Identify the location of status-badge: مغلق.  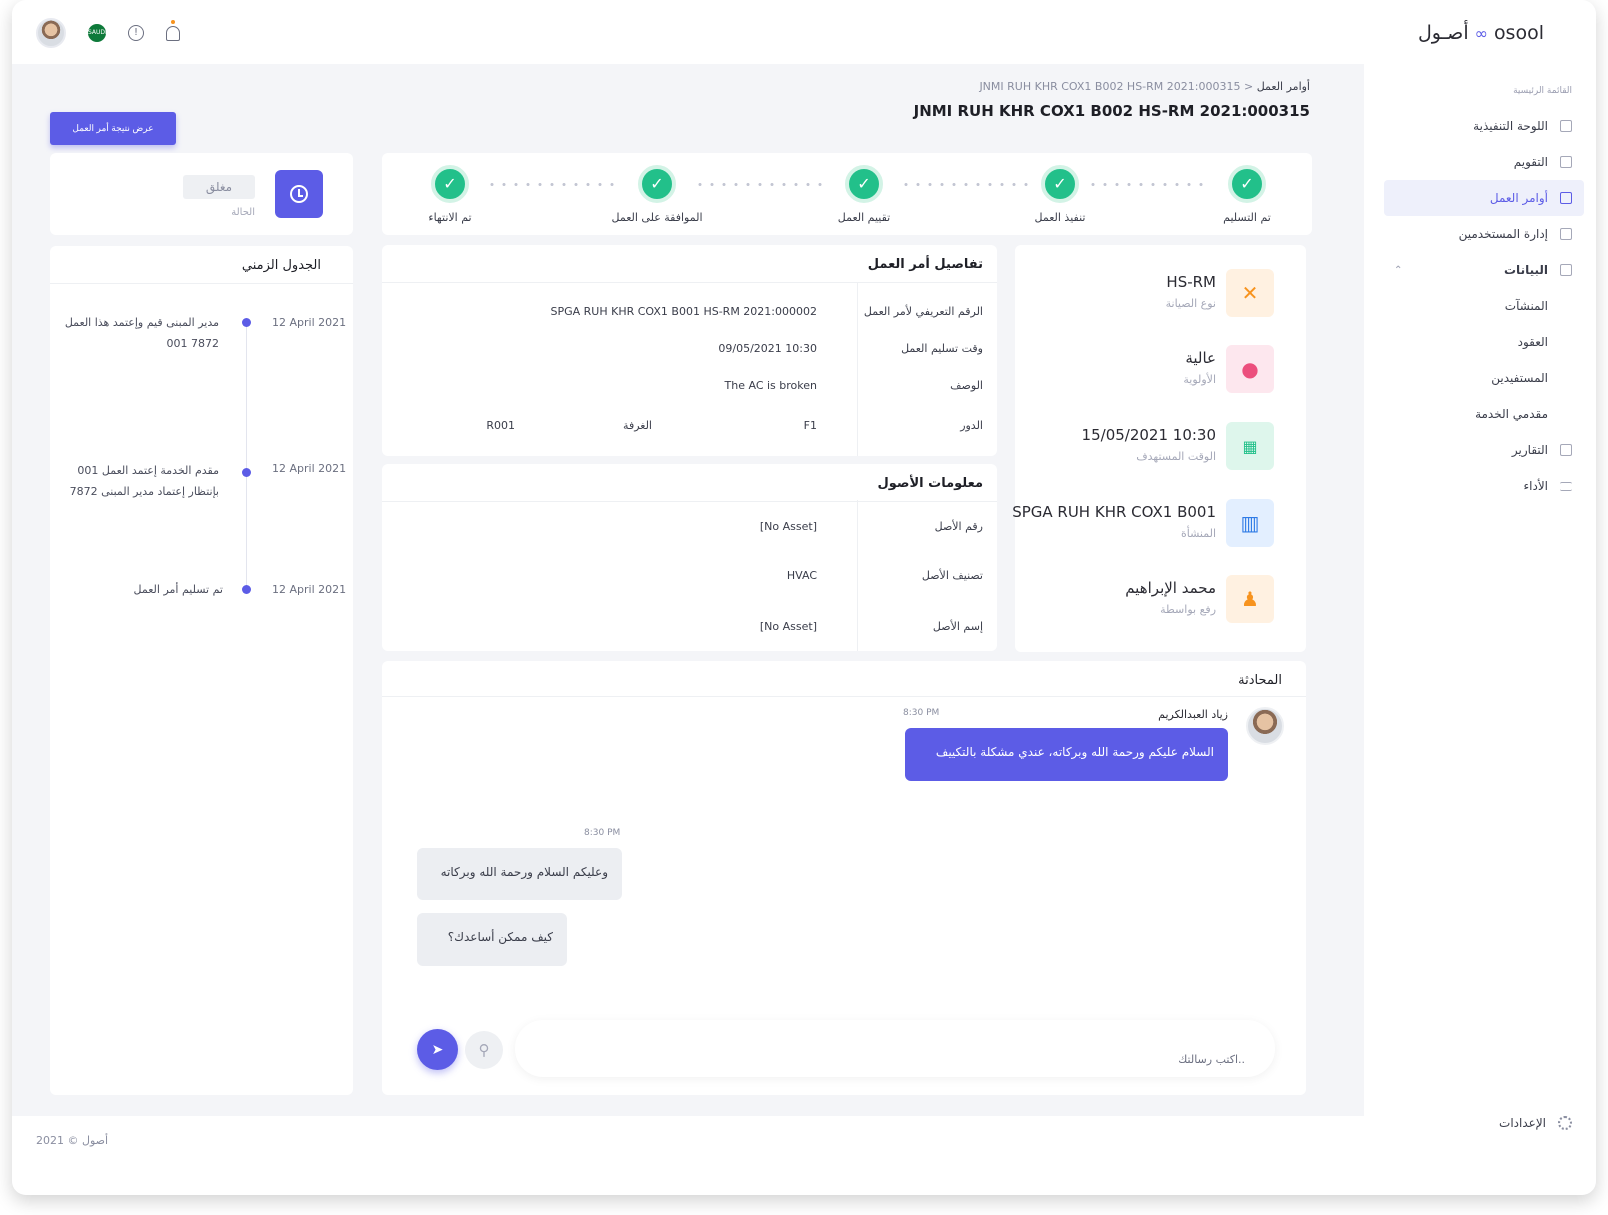
(219, 187).